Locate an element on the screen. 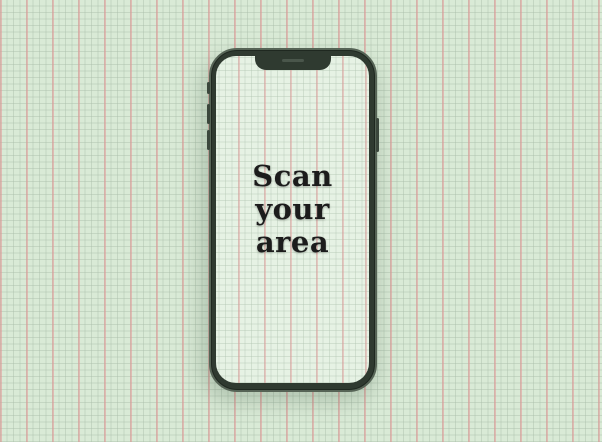 The image size is (602, 442). headline-line-3: area is located at coordinates (292, 242).